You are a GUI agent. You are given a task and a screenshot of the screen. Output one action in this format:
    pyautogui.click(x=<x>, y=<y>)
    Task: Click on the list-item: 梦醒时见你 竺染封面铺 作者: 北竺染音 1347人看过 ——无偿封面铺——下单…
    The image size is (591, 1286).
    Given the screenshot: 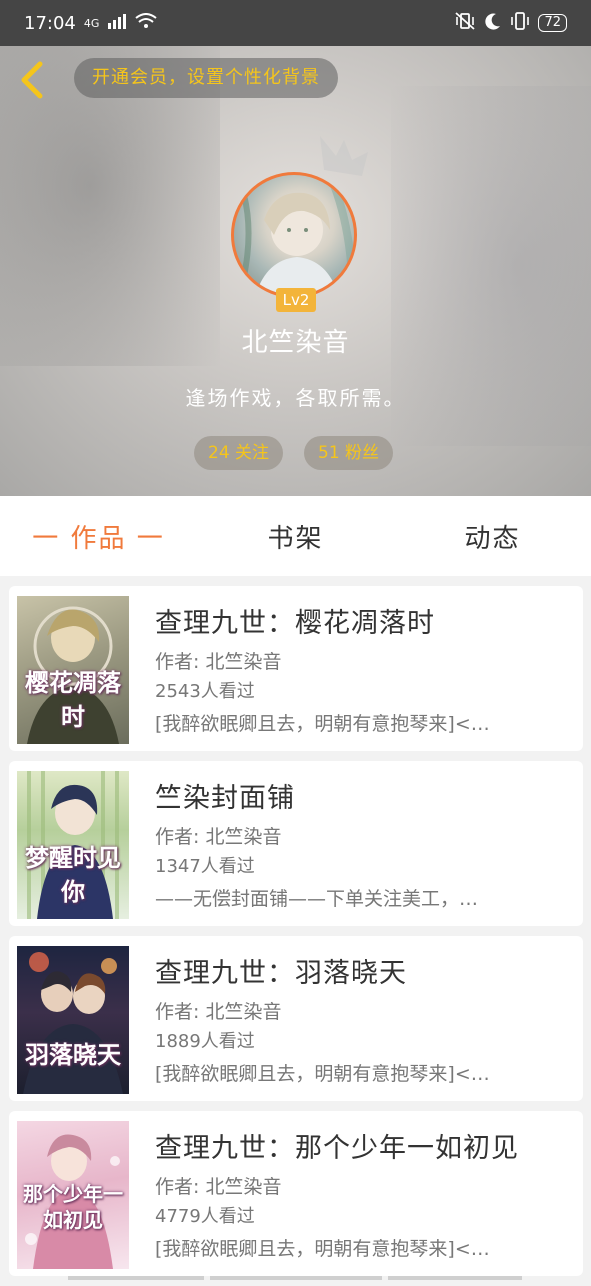 What is the action you would take?
    pyautogui.click(x=296, y=843)
    